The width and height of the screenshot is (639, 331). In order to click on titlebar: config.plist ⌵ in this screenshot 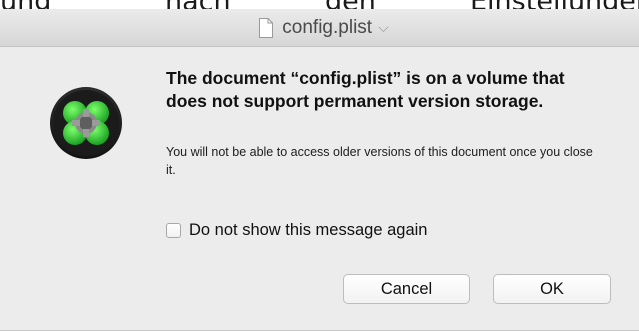, I will do `click(319, 28)`.